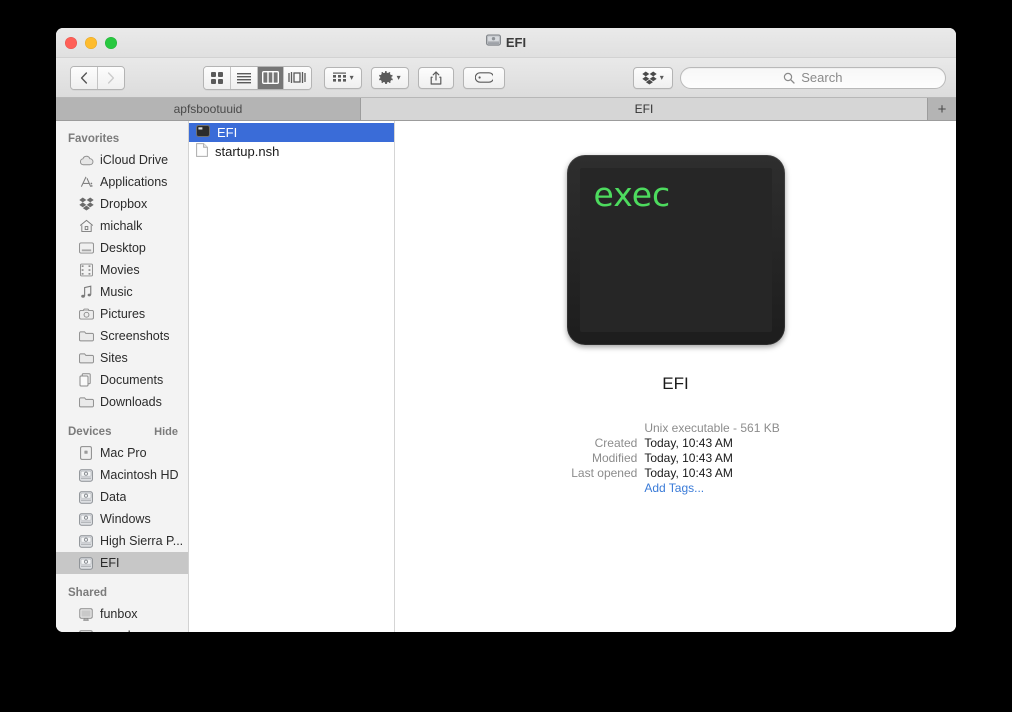 This screenshot has height=712, width=1012. What do you see at coordinates (271, 77) in the screenshot?
I see `column-view-button` at bounding box center [271, 77].